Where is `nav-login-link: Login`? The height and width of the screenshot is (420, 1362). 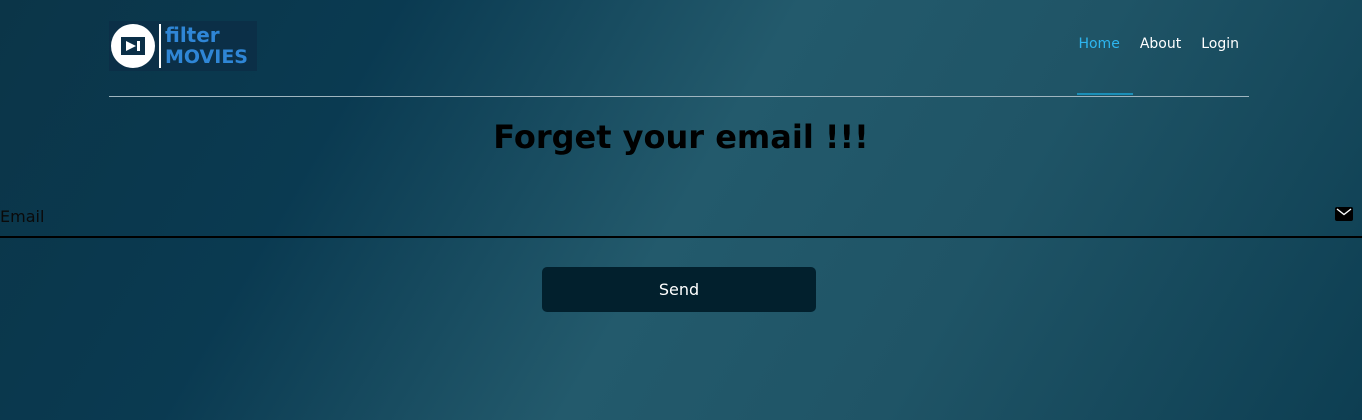 nav-login-link: Login is located at coordinates (1220, 44).